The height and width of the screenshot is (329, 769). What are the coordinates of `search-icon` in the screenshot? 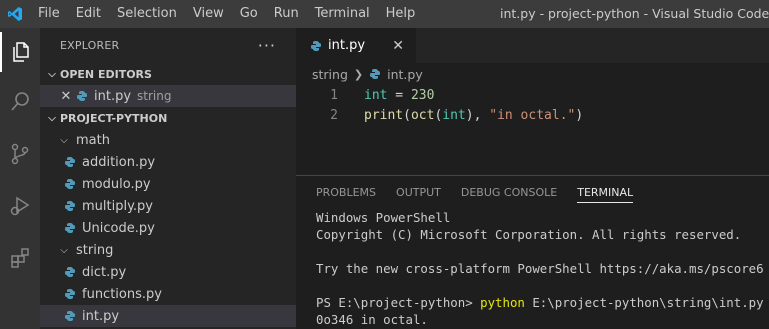 It's located at (20, 102).